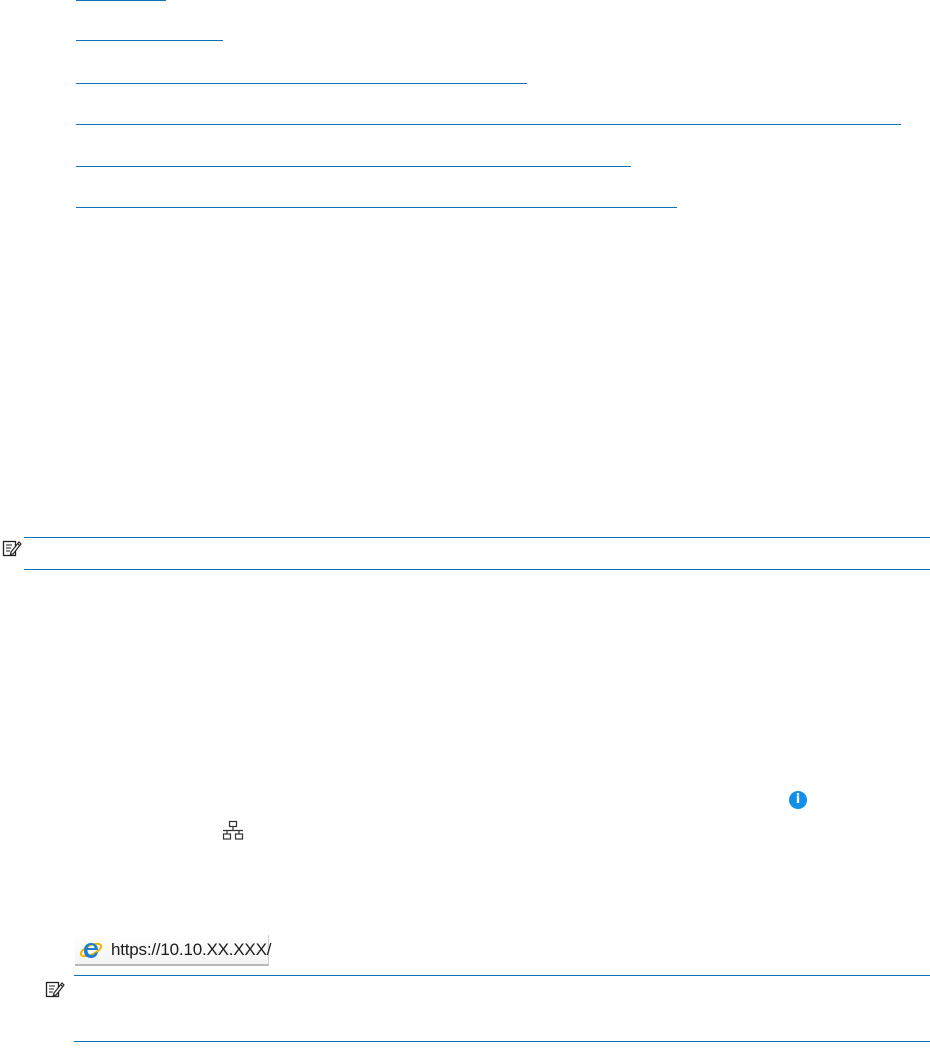 The image size is (930, 1056). Describe the element at coordinates (91, 950) in the screenshot. I see `internet-explorer-icon` at that location.